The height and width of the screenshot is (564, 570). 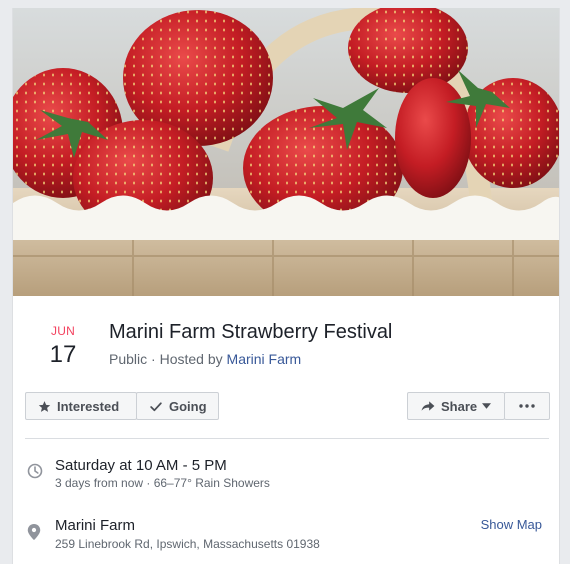 I want to click on event-time: Saturday at 10 AM - 5 PM, so click(x=141, y=465).